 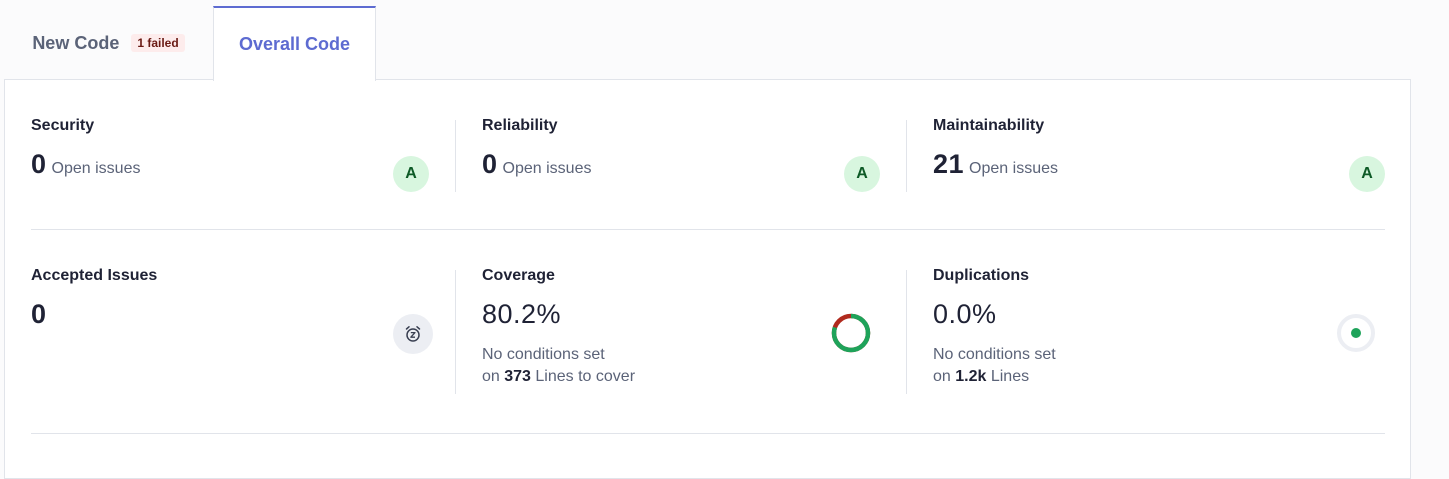 What do you see at coordinates (682, 148) in the screenshot?
I see `reliability-card: Reliability 0 Open issues` at bounding box center [682, 148].